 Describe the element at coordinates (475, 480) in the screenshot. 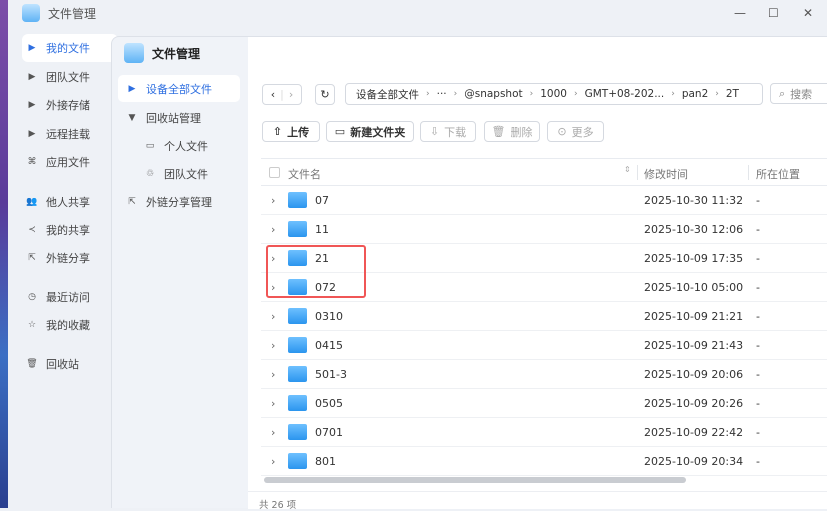

I see `horizontal-scrollbar` at that location.